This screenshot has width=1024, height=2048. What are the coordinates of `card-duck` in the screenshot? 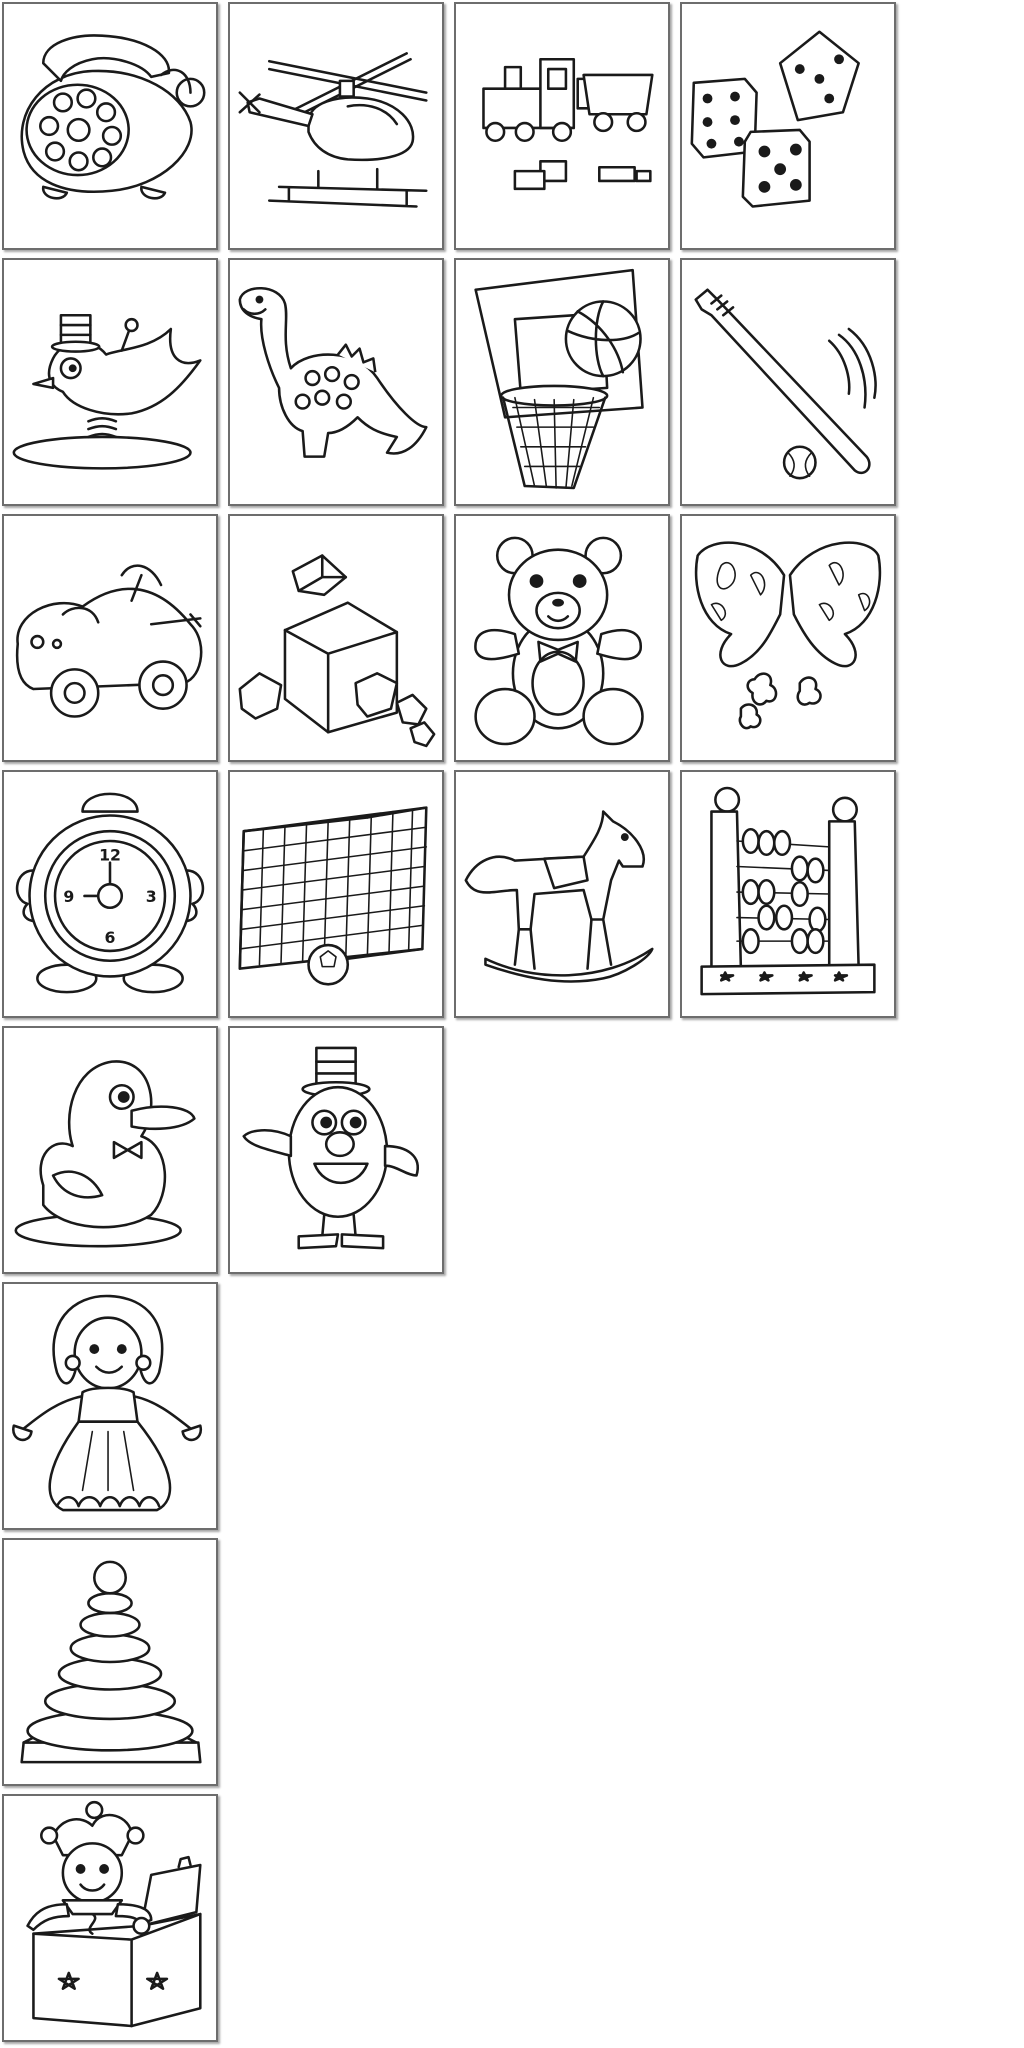 It's located at (110, 1150).